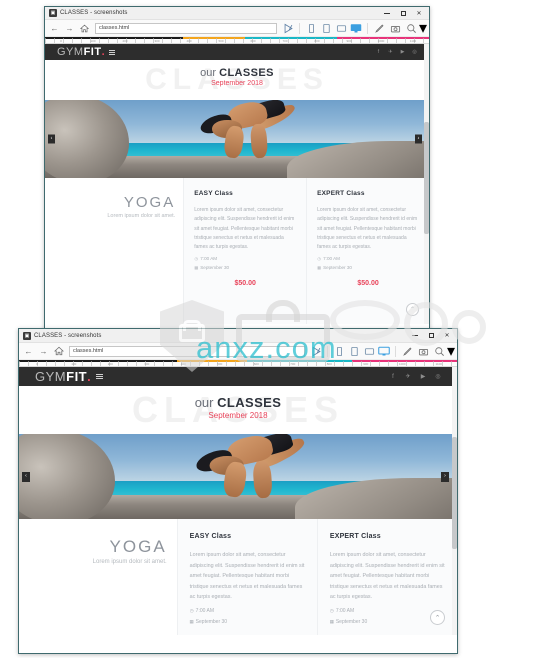 This screenshot has height=658, width=556. I want to click on classes-intro-title: YOGA, so click(149, 202).